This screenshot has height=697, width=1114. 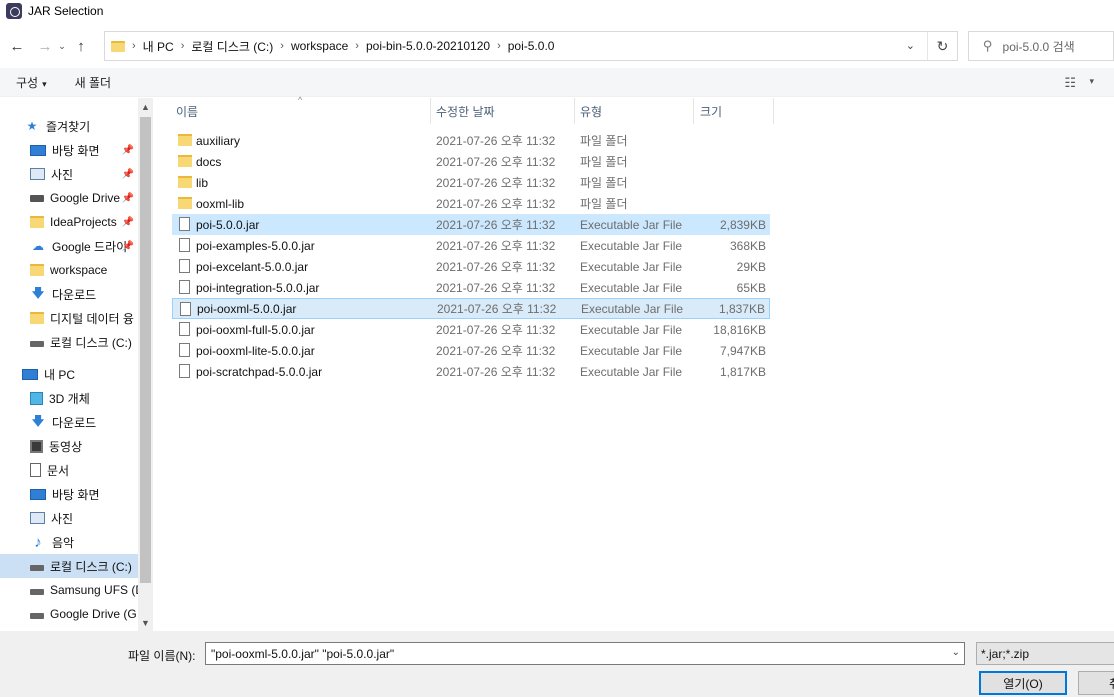 I want to click on sidebar-item-label: 내 PC, so click(x=60, y=374).